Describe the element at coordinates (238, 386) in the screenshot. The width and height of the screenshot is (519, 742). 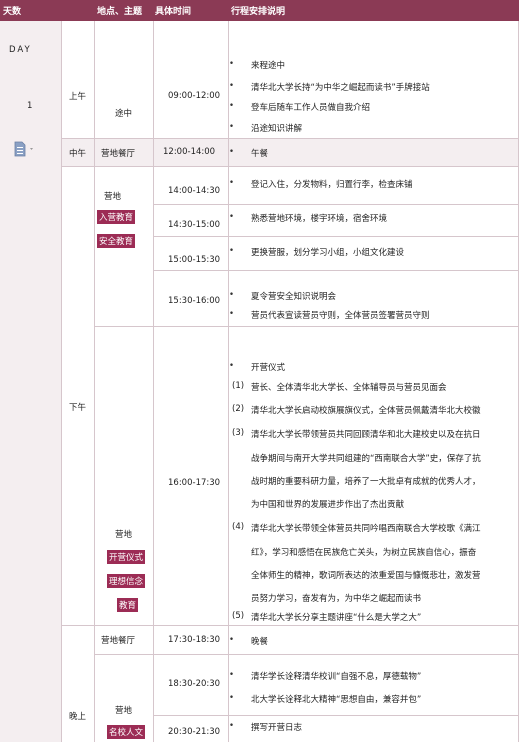
I see `item-number: (1)` at that location.